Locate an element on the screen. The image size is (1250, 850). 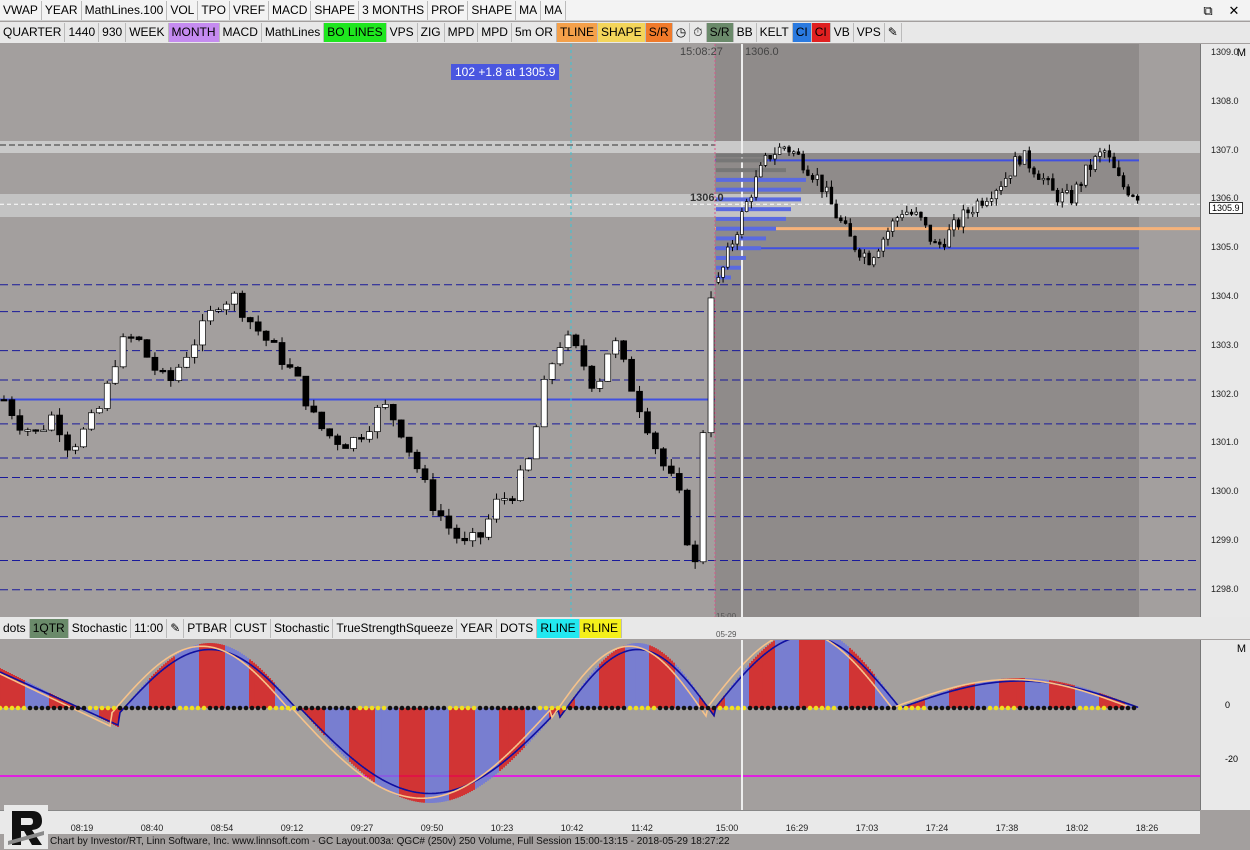
study-button-18: S/R is located at coordinates (720, 32).